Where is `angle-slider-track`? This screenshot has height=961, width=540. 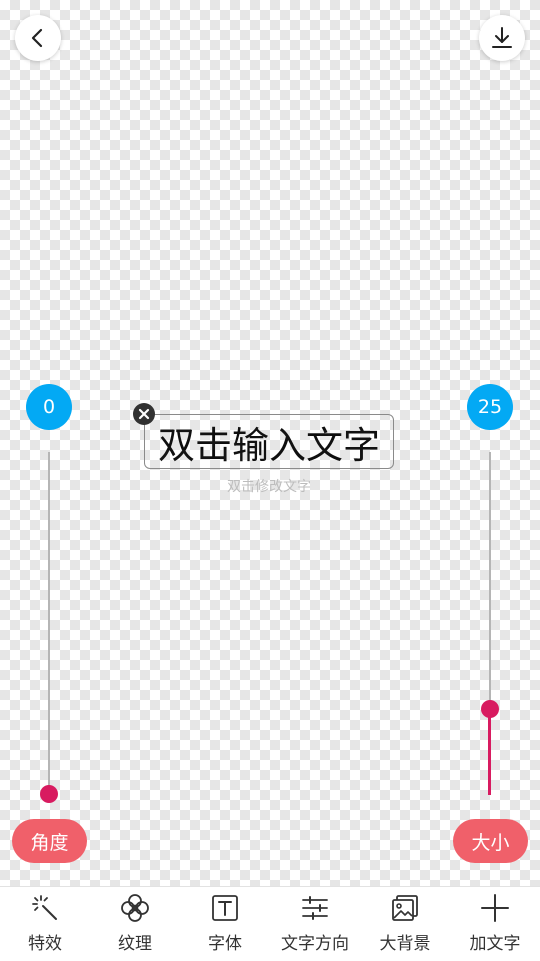
angle-slider-track is located at coordinates (49, 623).